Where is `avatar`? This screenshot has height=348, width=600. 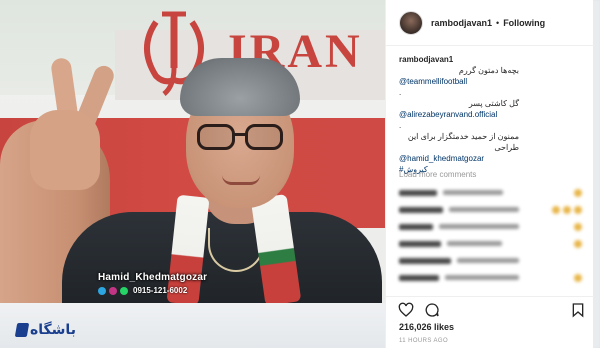
avatar is located at coordinates (411, 22).